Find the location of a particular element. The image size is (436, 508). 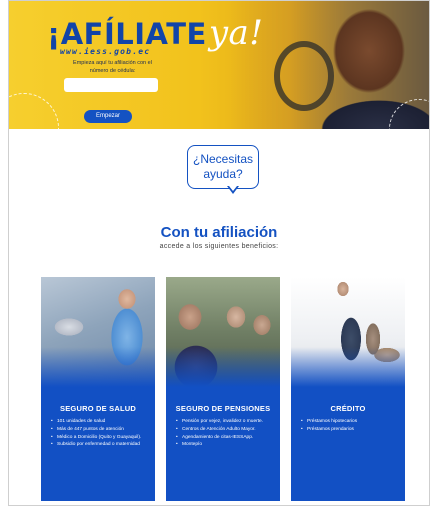

list-item: Préstamos hipotecarios is located at coordinates (350, 422).